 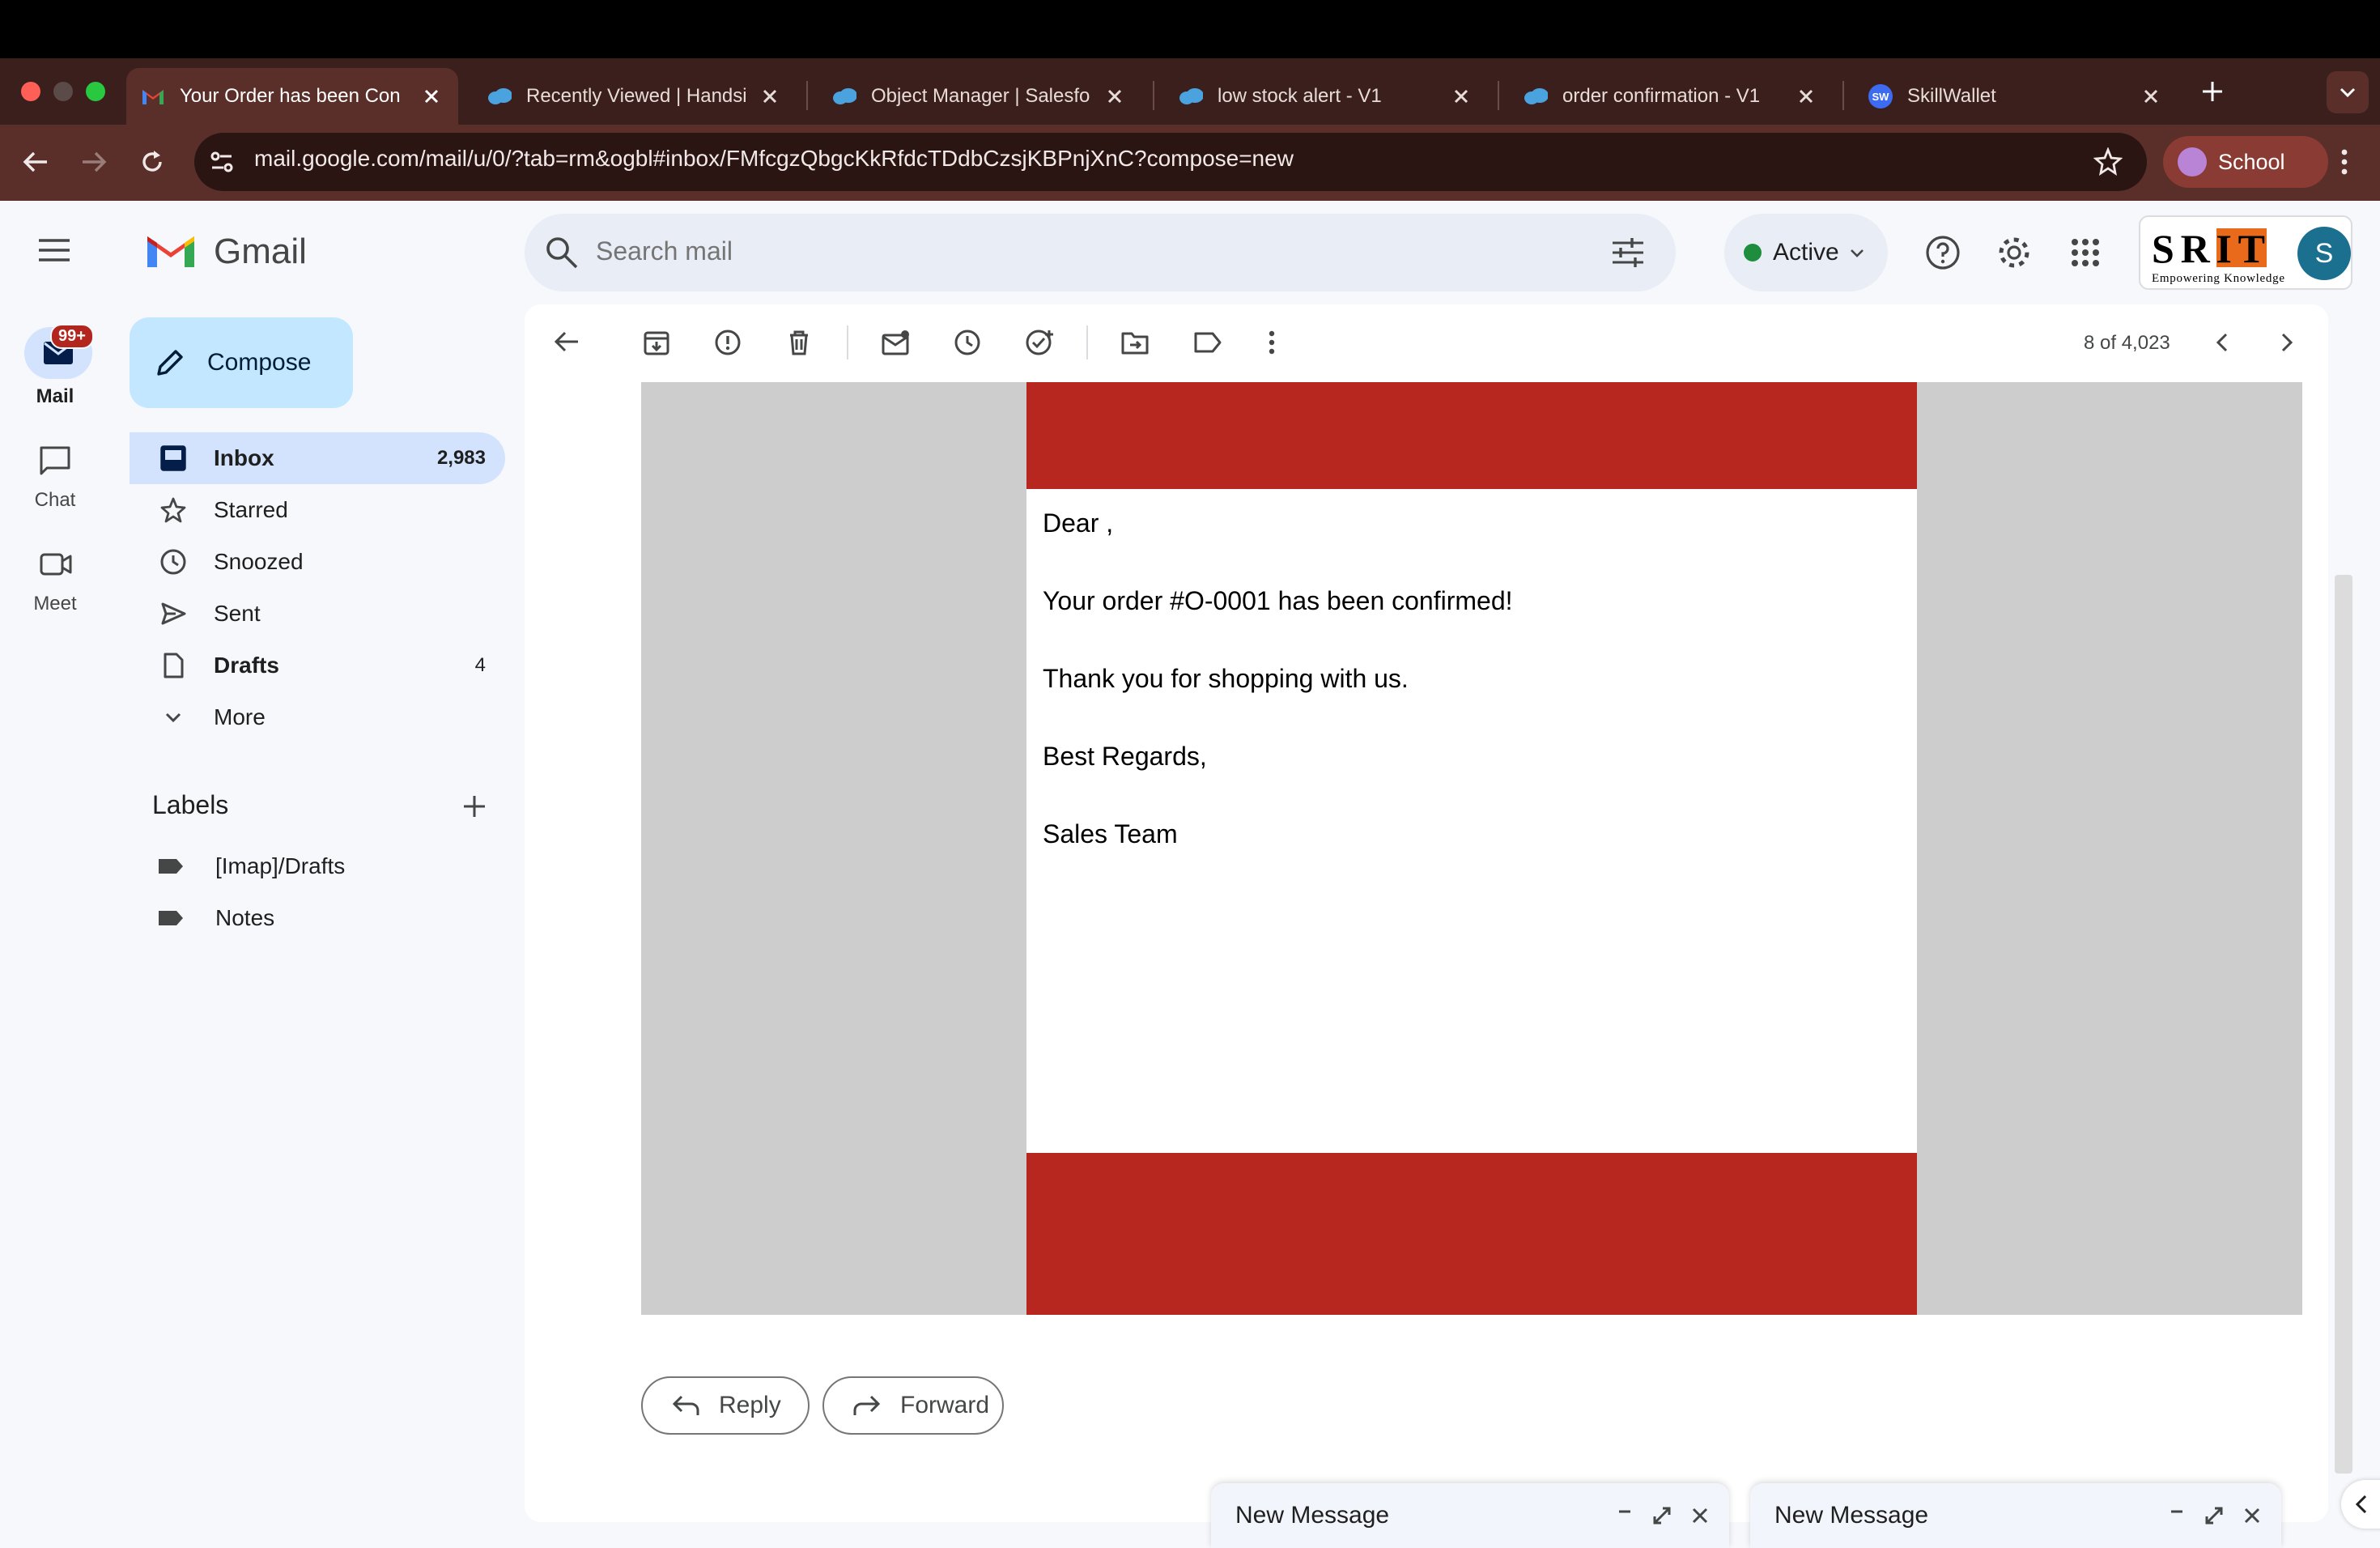 I want to click on draft-count: 4, so click(x=480, y=665).